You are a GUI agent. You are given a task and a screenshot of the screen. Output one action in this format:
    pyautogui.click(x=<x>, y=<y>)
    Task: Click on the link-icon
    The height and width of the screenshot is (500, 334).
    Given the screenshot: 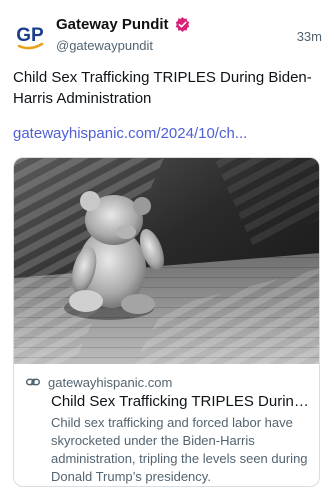 What is the action you would take?
    pyautogui.click(x=33, y=382)
    